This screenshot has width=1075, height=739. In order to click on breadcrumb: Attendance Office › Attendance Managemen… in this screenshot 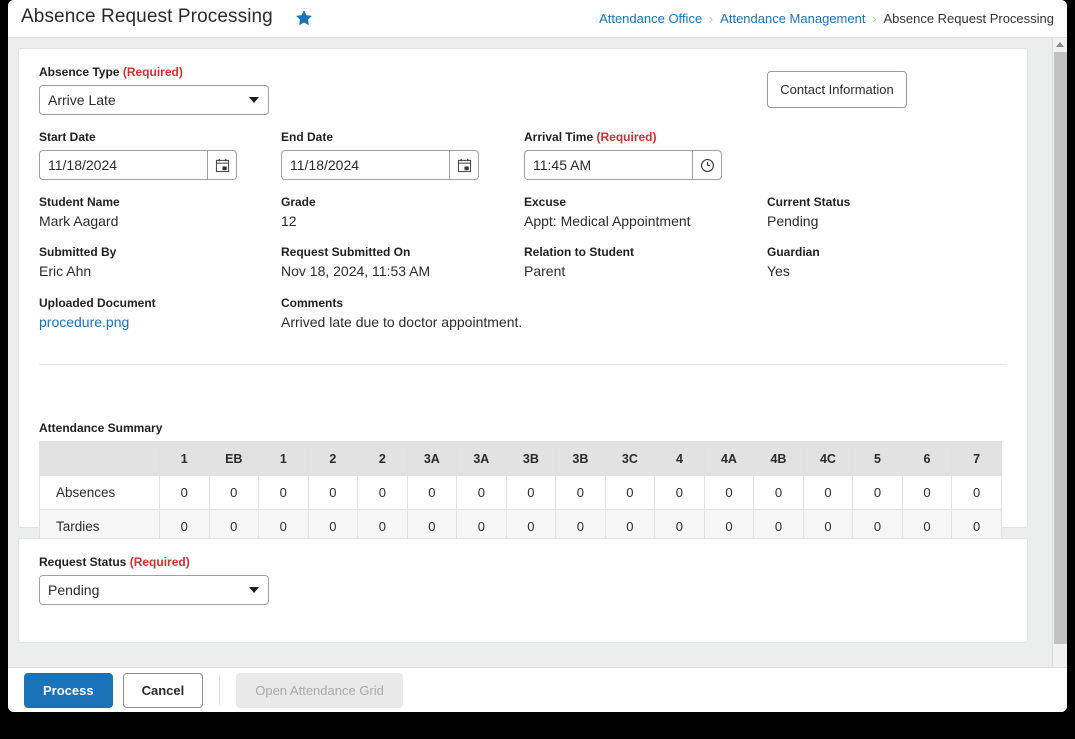, I will do `click(826, 18)`.